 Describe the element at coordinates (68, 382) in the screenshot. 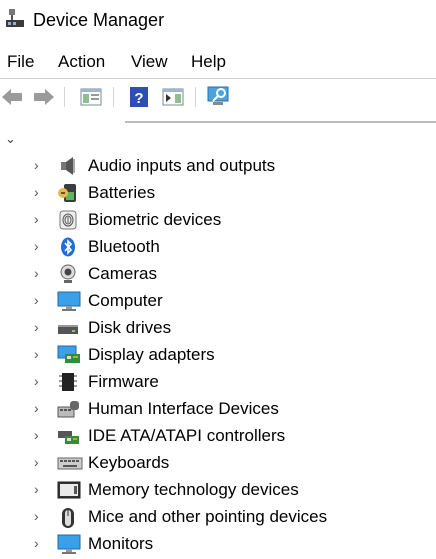

I see `chip-icon` at that location.